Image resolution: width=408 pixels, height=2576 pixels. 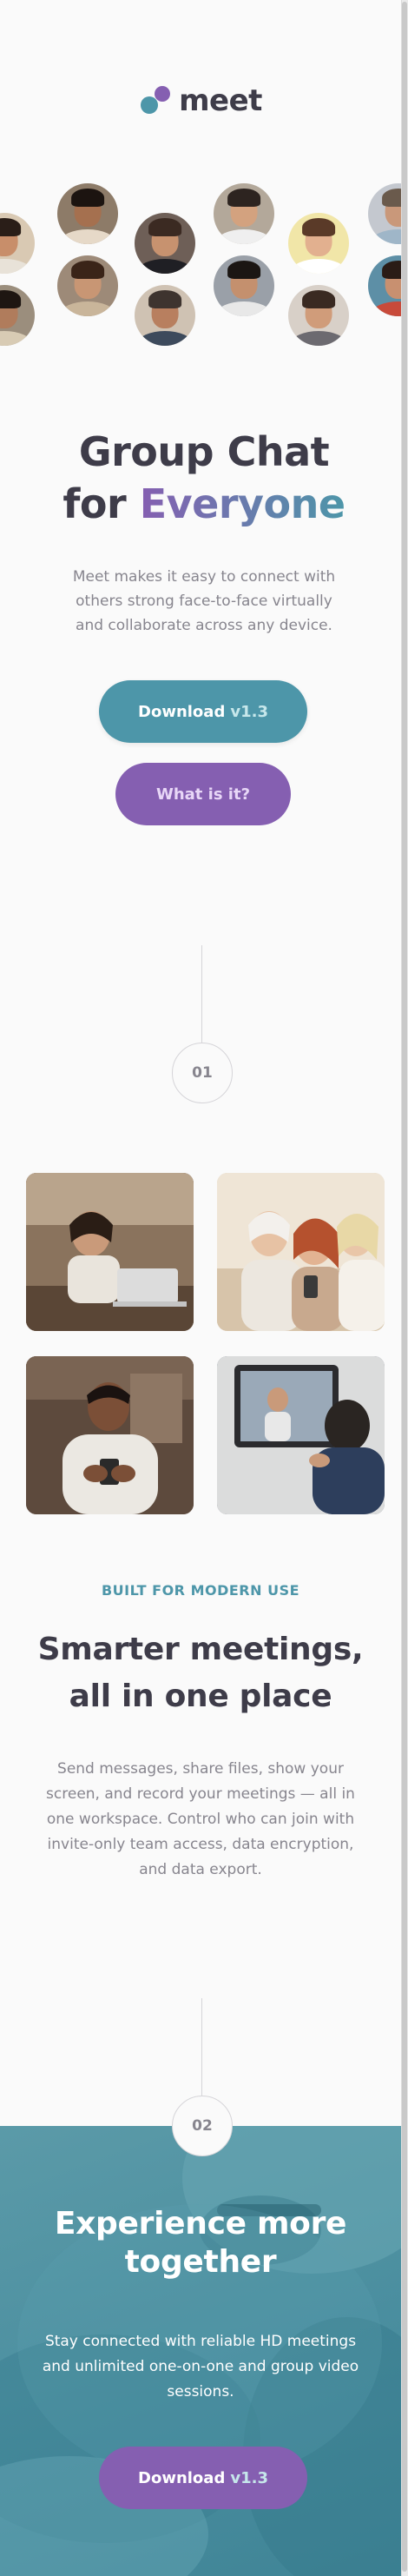 I want to click on cta-download-button: Download v1.3, so click(x=203, y=2478).